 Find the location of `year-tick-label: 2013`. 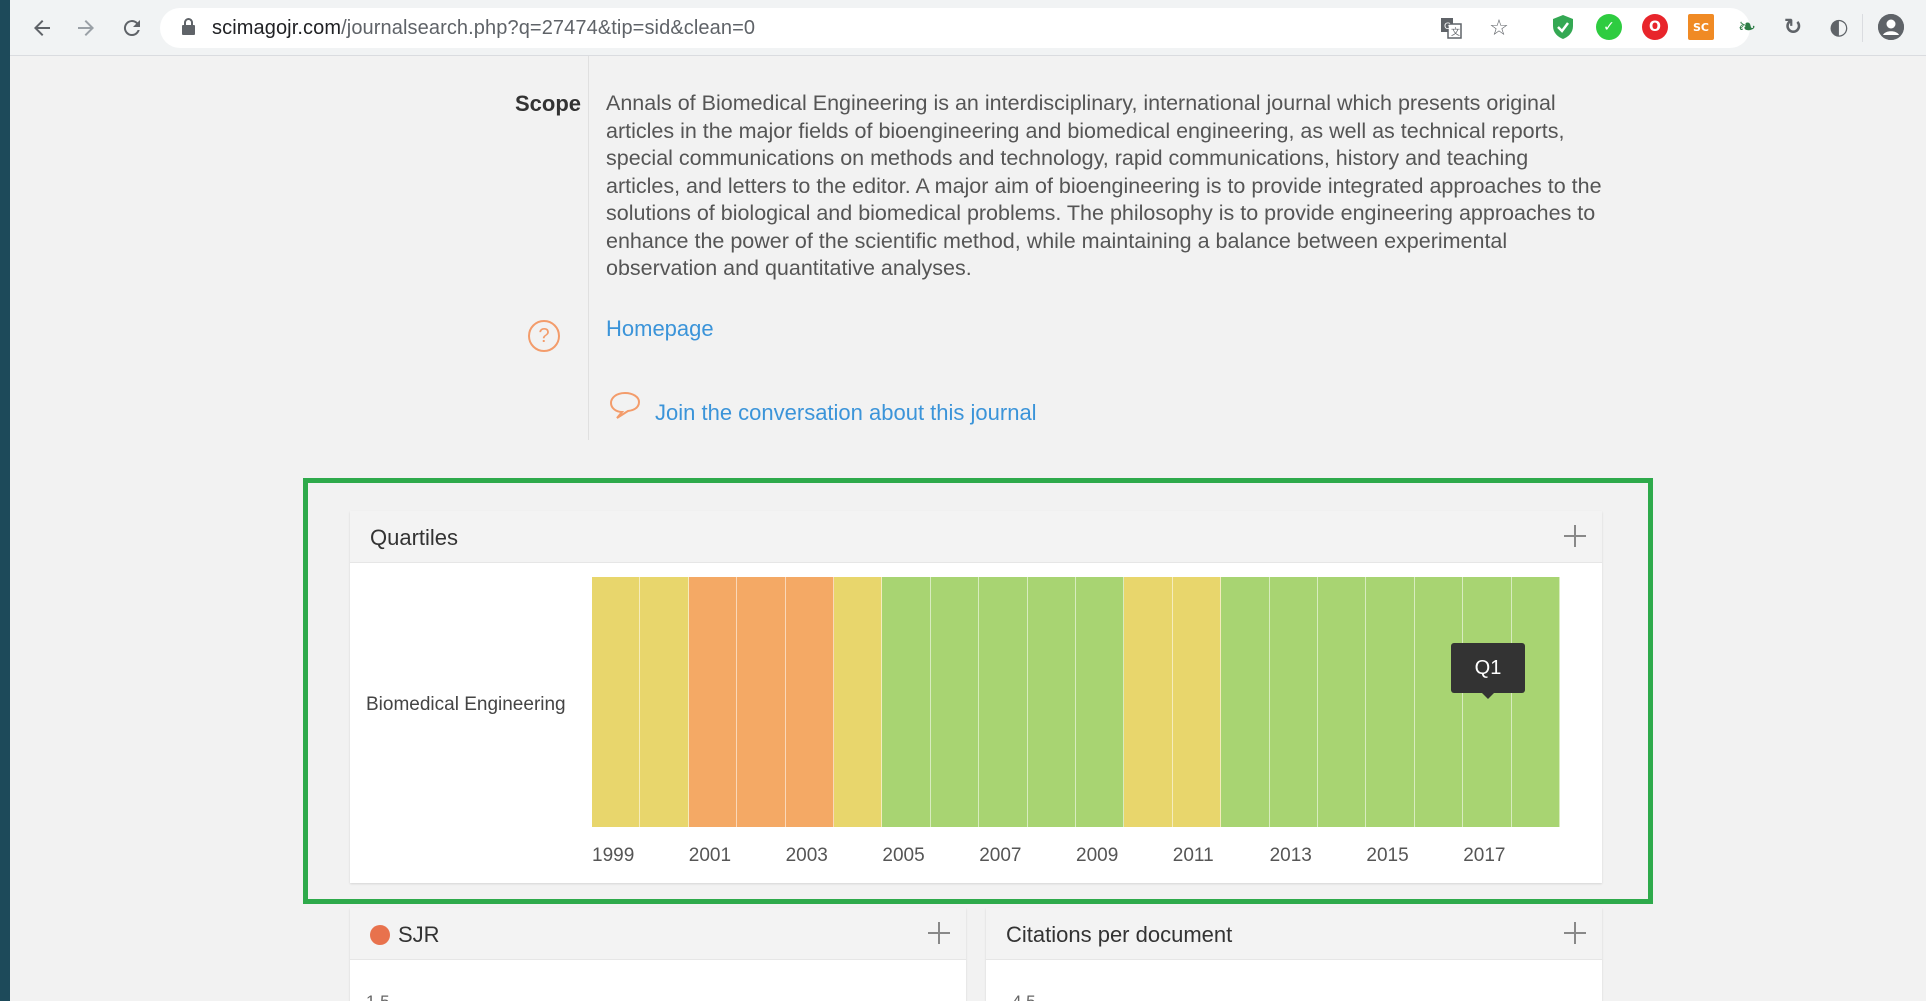

year-tick-label: 2013 is located at coordinates (1290, 855).